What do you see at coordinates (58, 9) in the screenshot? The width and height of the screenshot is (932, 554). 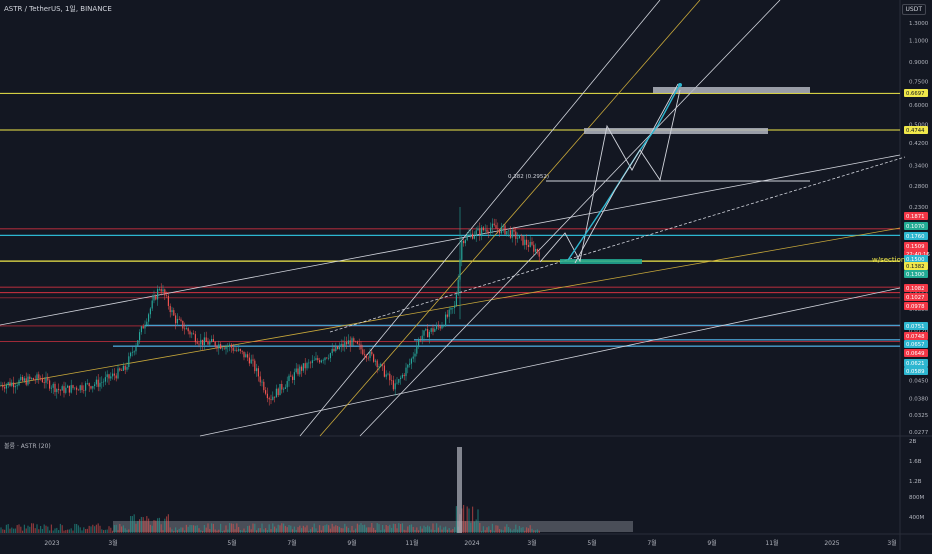 I see `symbol-title: ASTR / TetherUS, 1일, BINANCE` at bounding box center [58, 9].